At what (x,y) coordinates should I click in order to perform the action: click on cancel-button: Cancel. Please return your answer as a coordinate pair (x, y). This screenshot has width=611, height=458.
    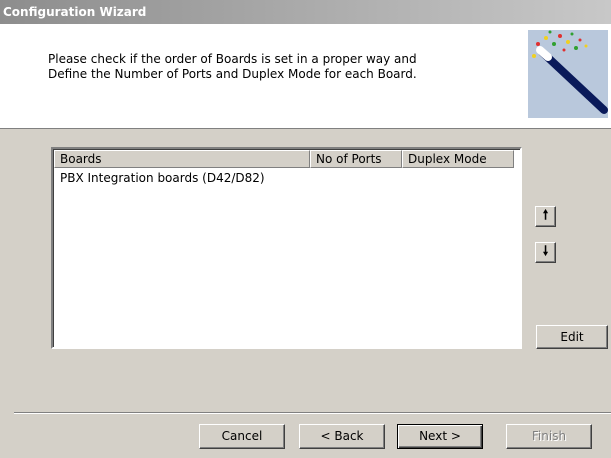
    Looking at the image, I should click on (242, 436).